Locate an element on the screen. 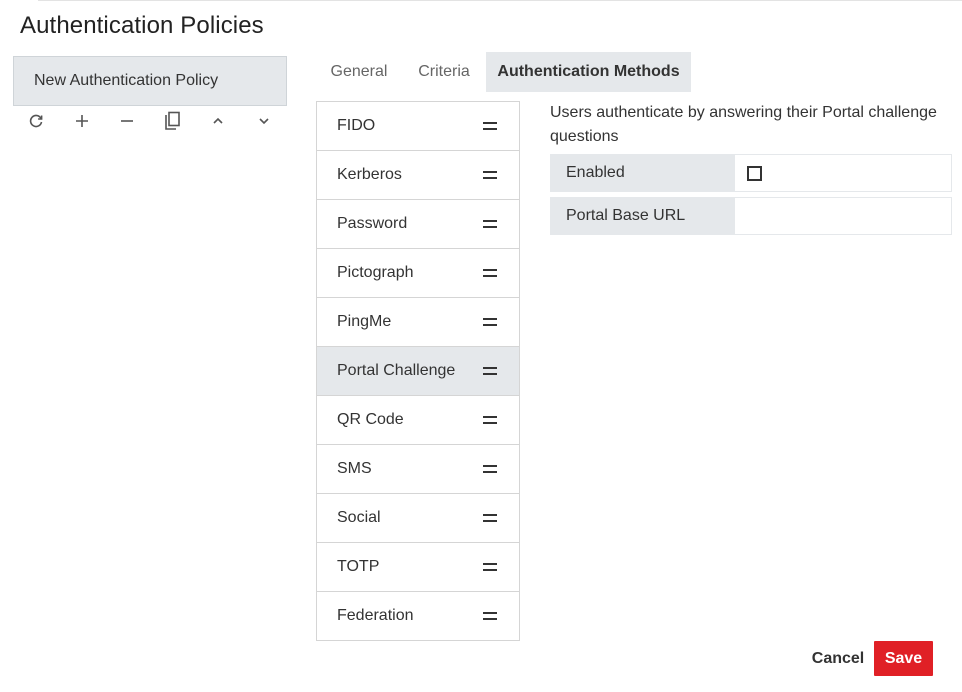 Image resolution: width=962 pixels, height=692 pixels. method-item-qr-code: QR Code is located at coordinates (418, 420).